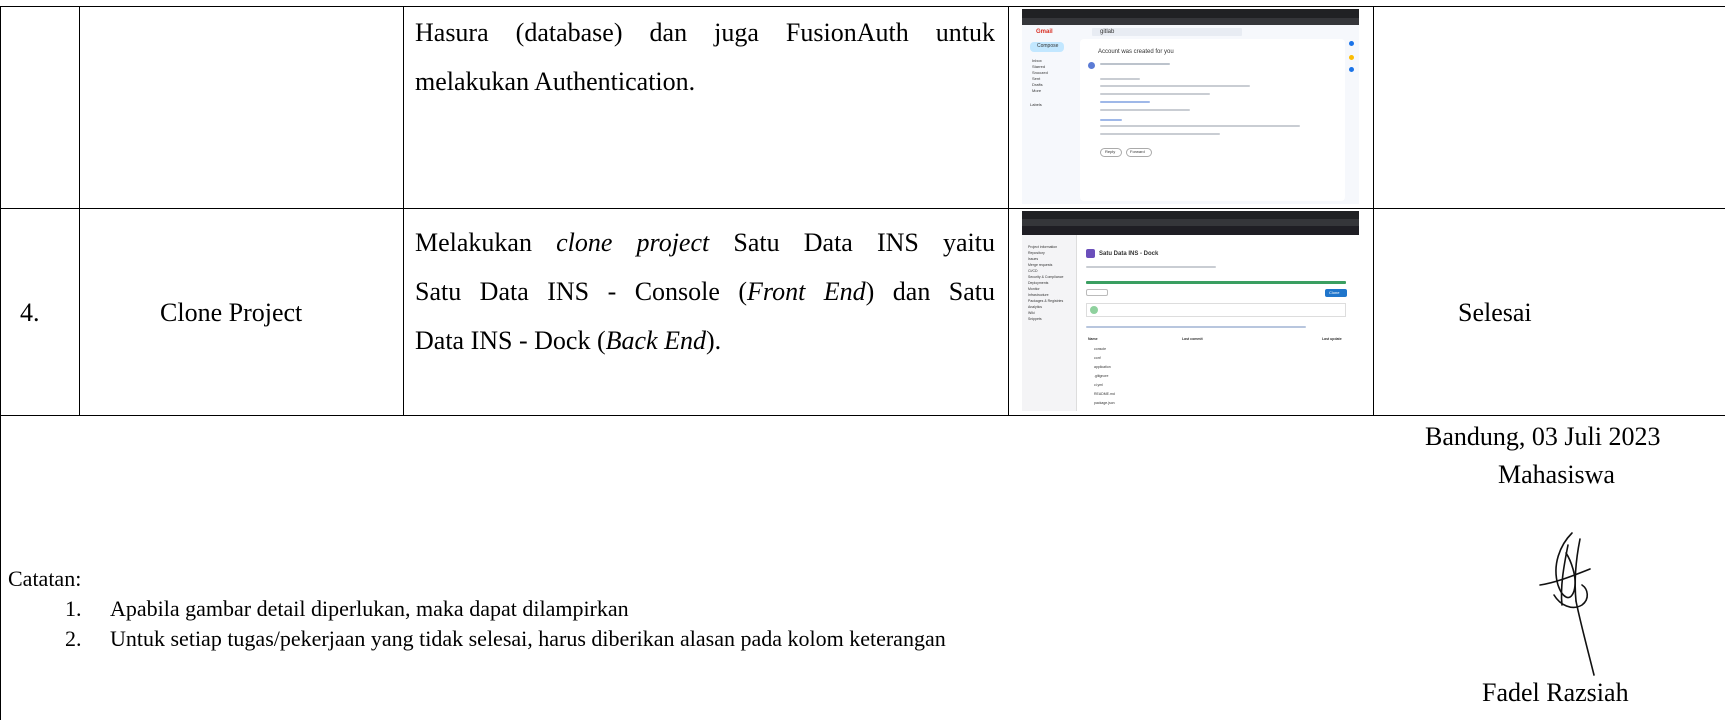  I want to click on row2-status: Selesai, so click(1495, 312).